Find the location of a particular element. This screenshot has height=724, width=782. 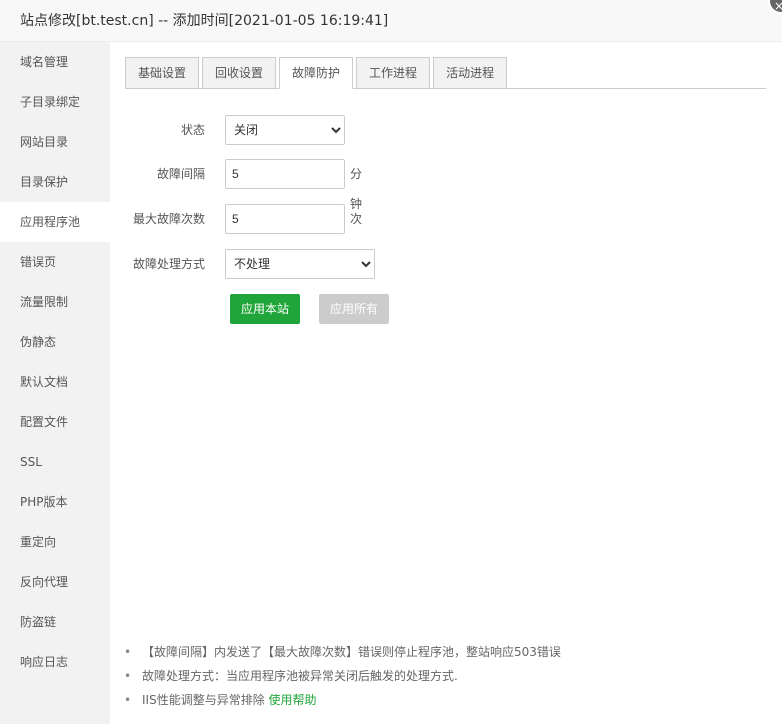

note-text: IIS性能调整与异常排除 is located at coordinates (205, 700).